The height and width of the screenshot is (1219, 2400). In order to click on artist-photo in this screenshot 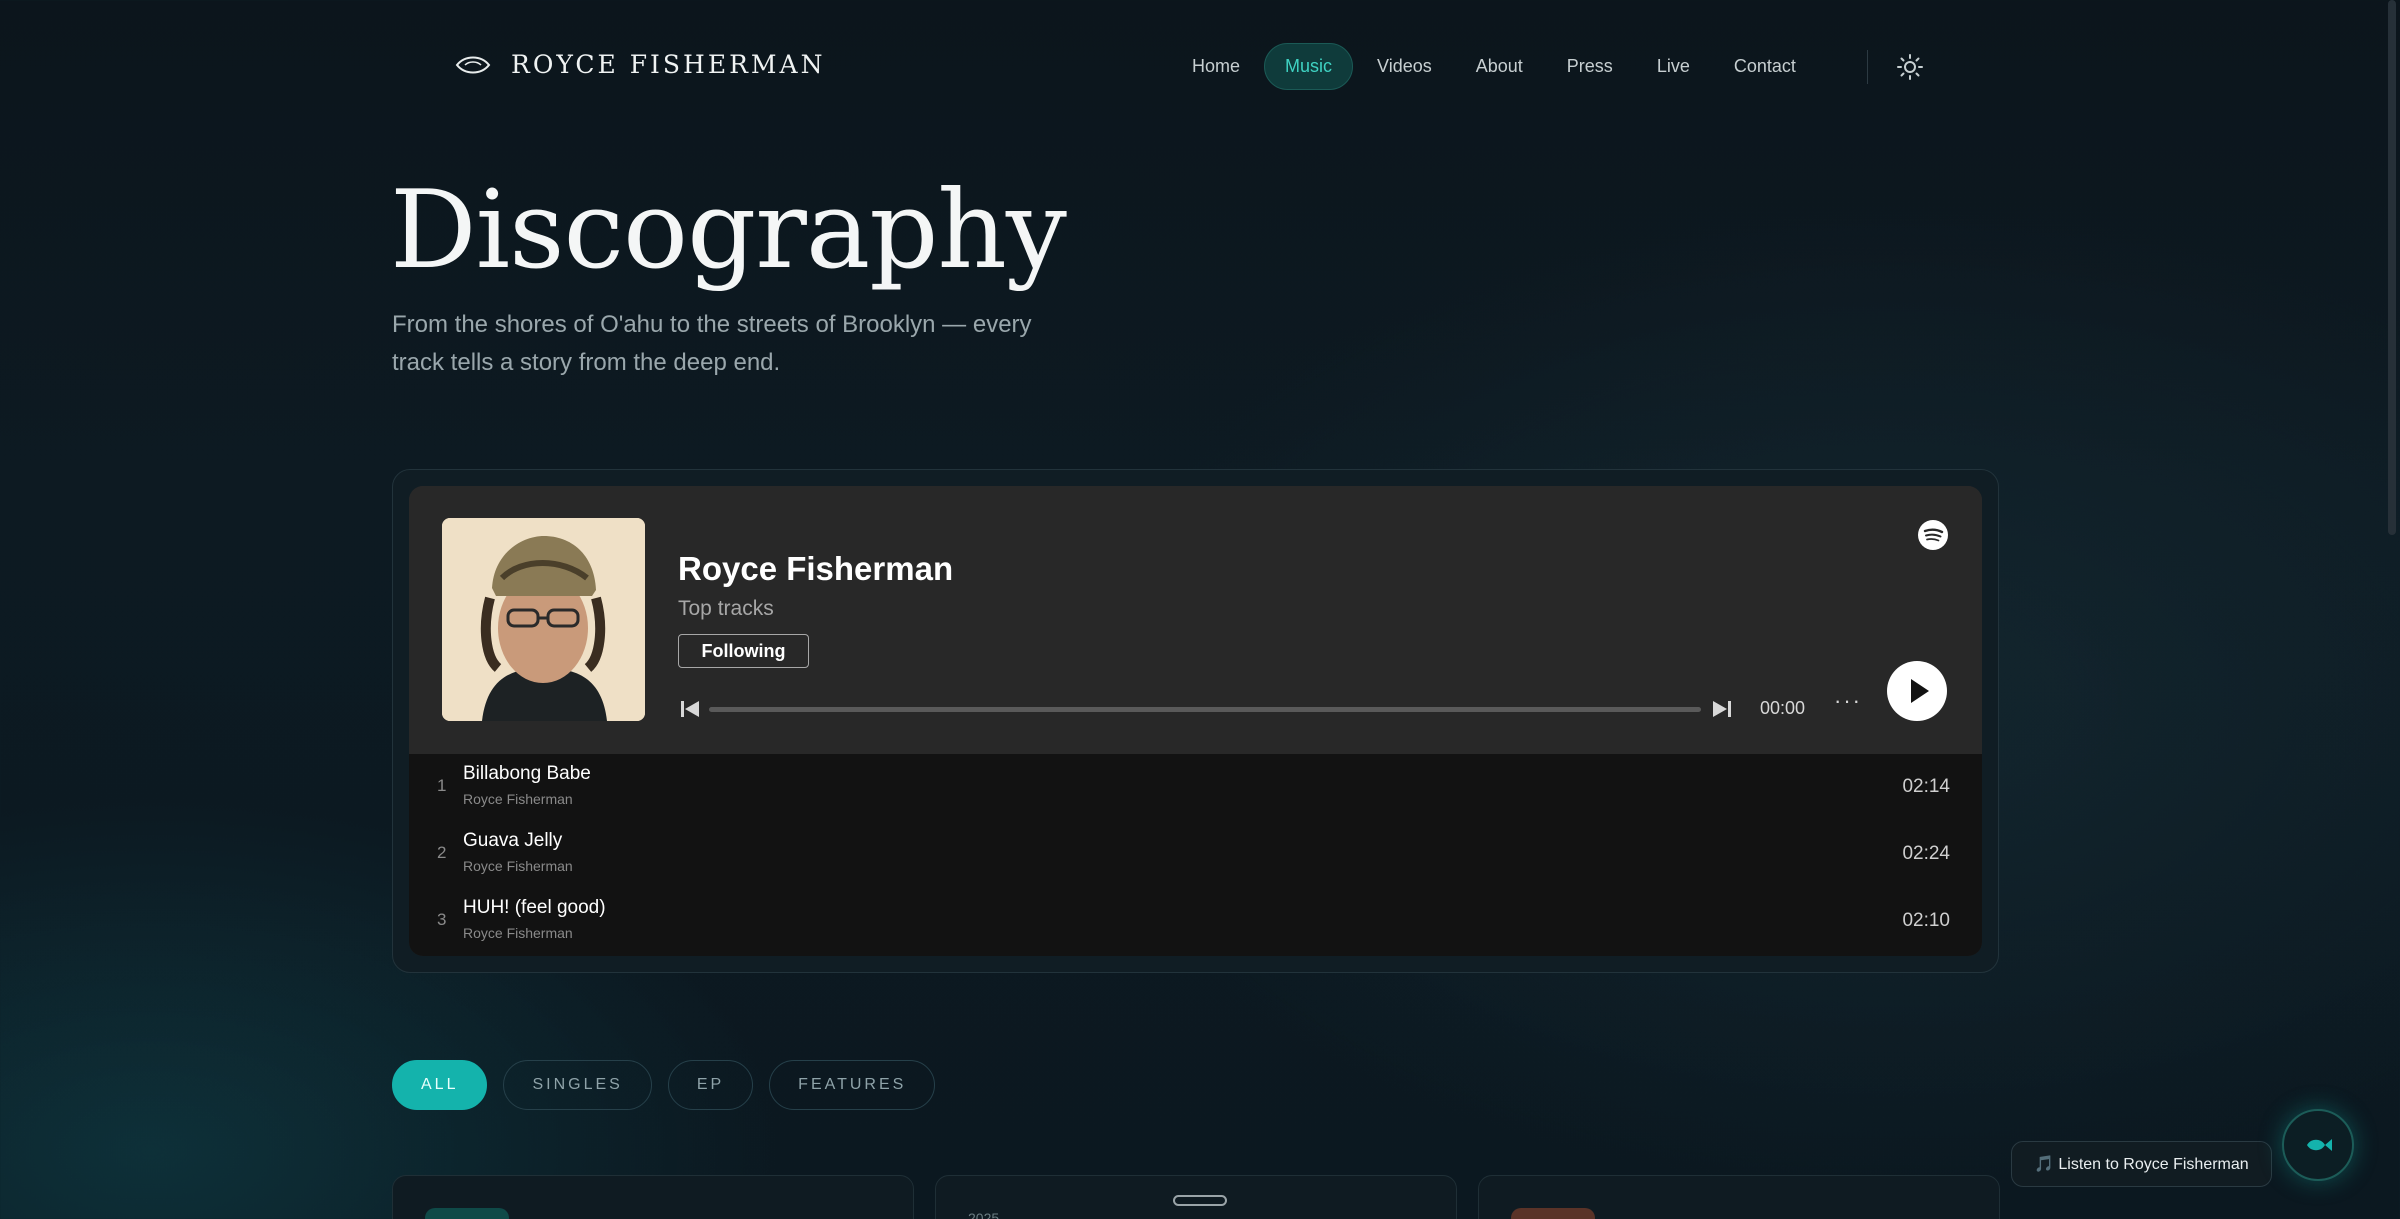, I will do `click(543, 619)`.